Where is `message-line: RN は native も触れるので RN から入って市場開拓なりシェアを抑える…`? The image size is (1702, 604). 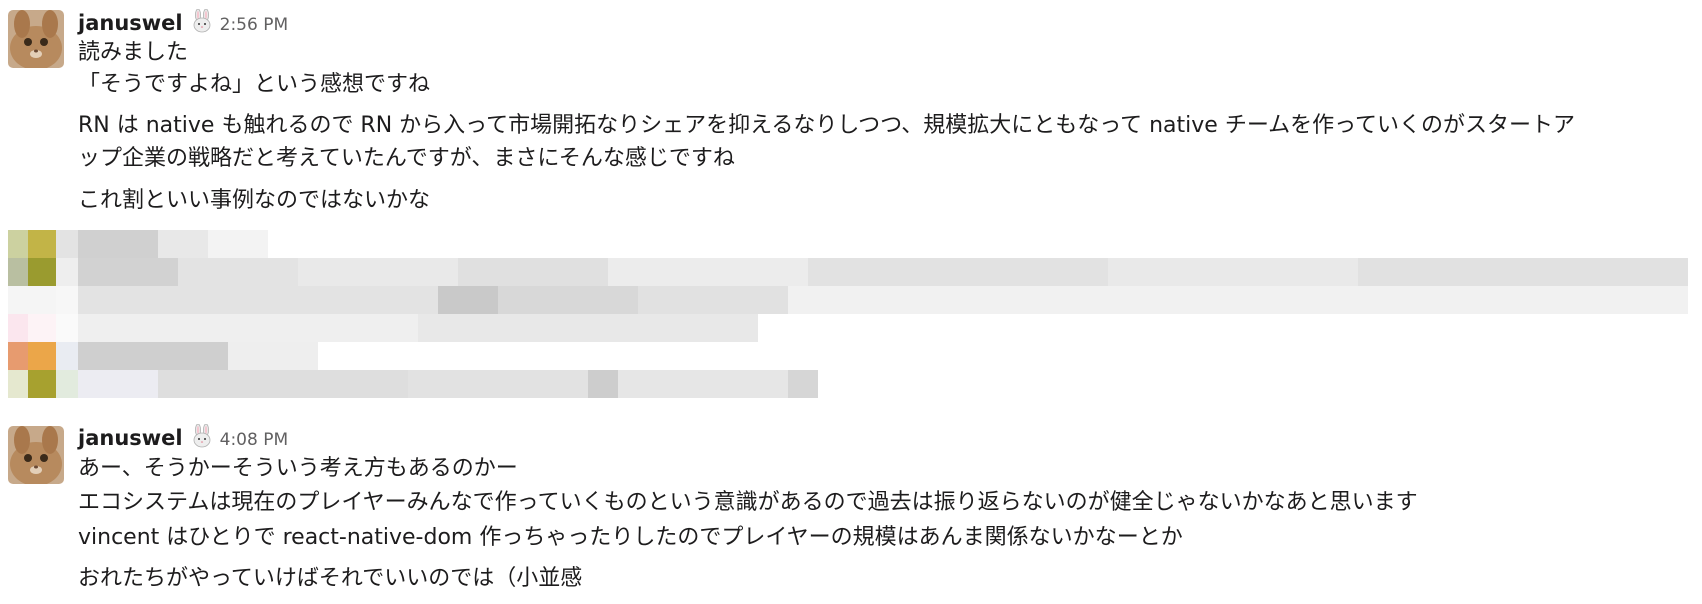 message-line: RN は native も触れるので RN から入って市場開拓なりシェアを抑える… is located at coordinates (827, 125).